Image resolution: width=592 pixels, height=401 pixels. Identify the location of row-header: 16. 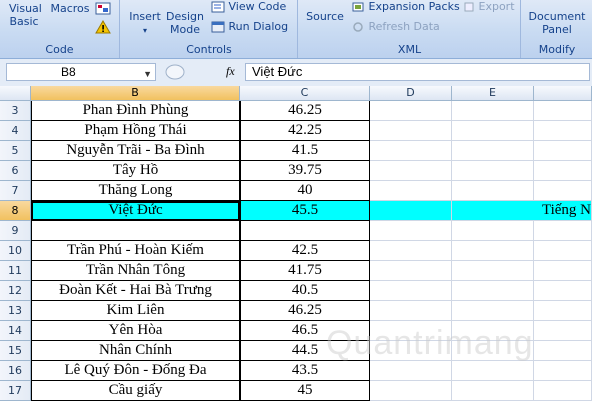
(15, 371).